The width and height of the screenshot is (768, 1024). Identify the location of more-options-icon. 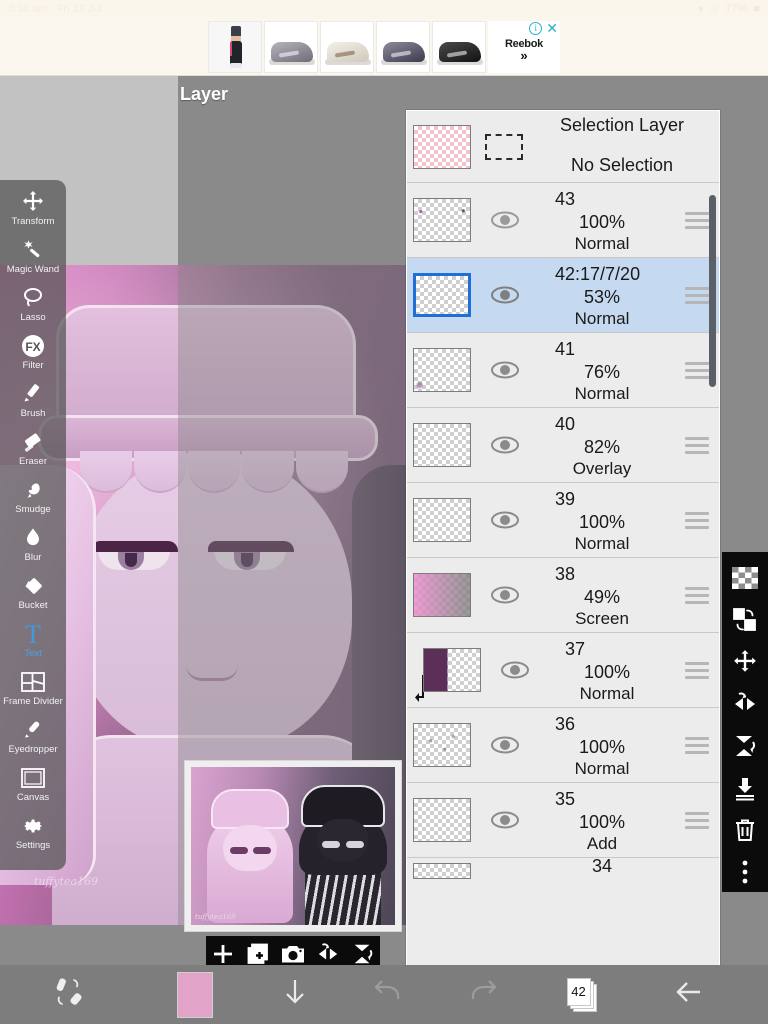
(745, 872).